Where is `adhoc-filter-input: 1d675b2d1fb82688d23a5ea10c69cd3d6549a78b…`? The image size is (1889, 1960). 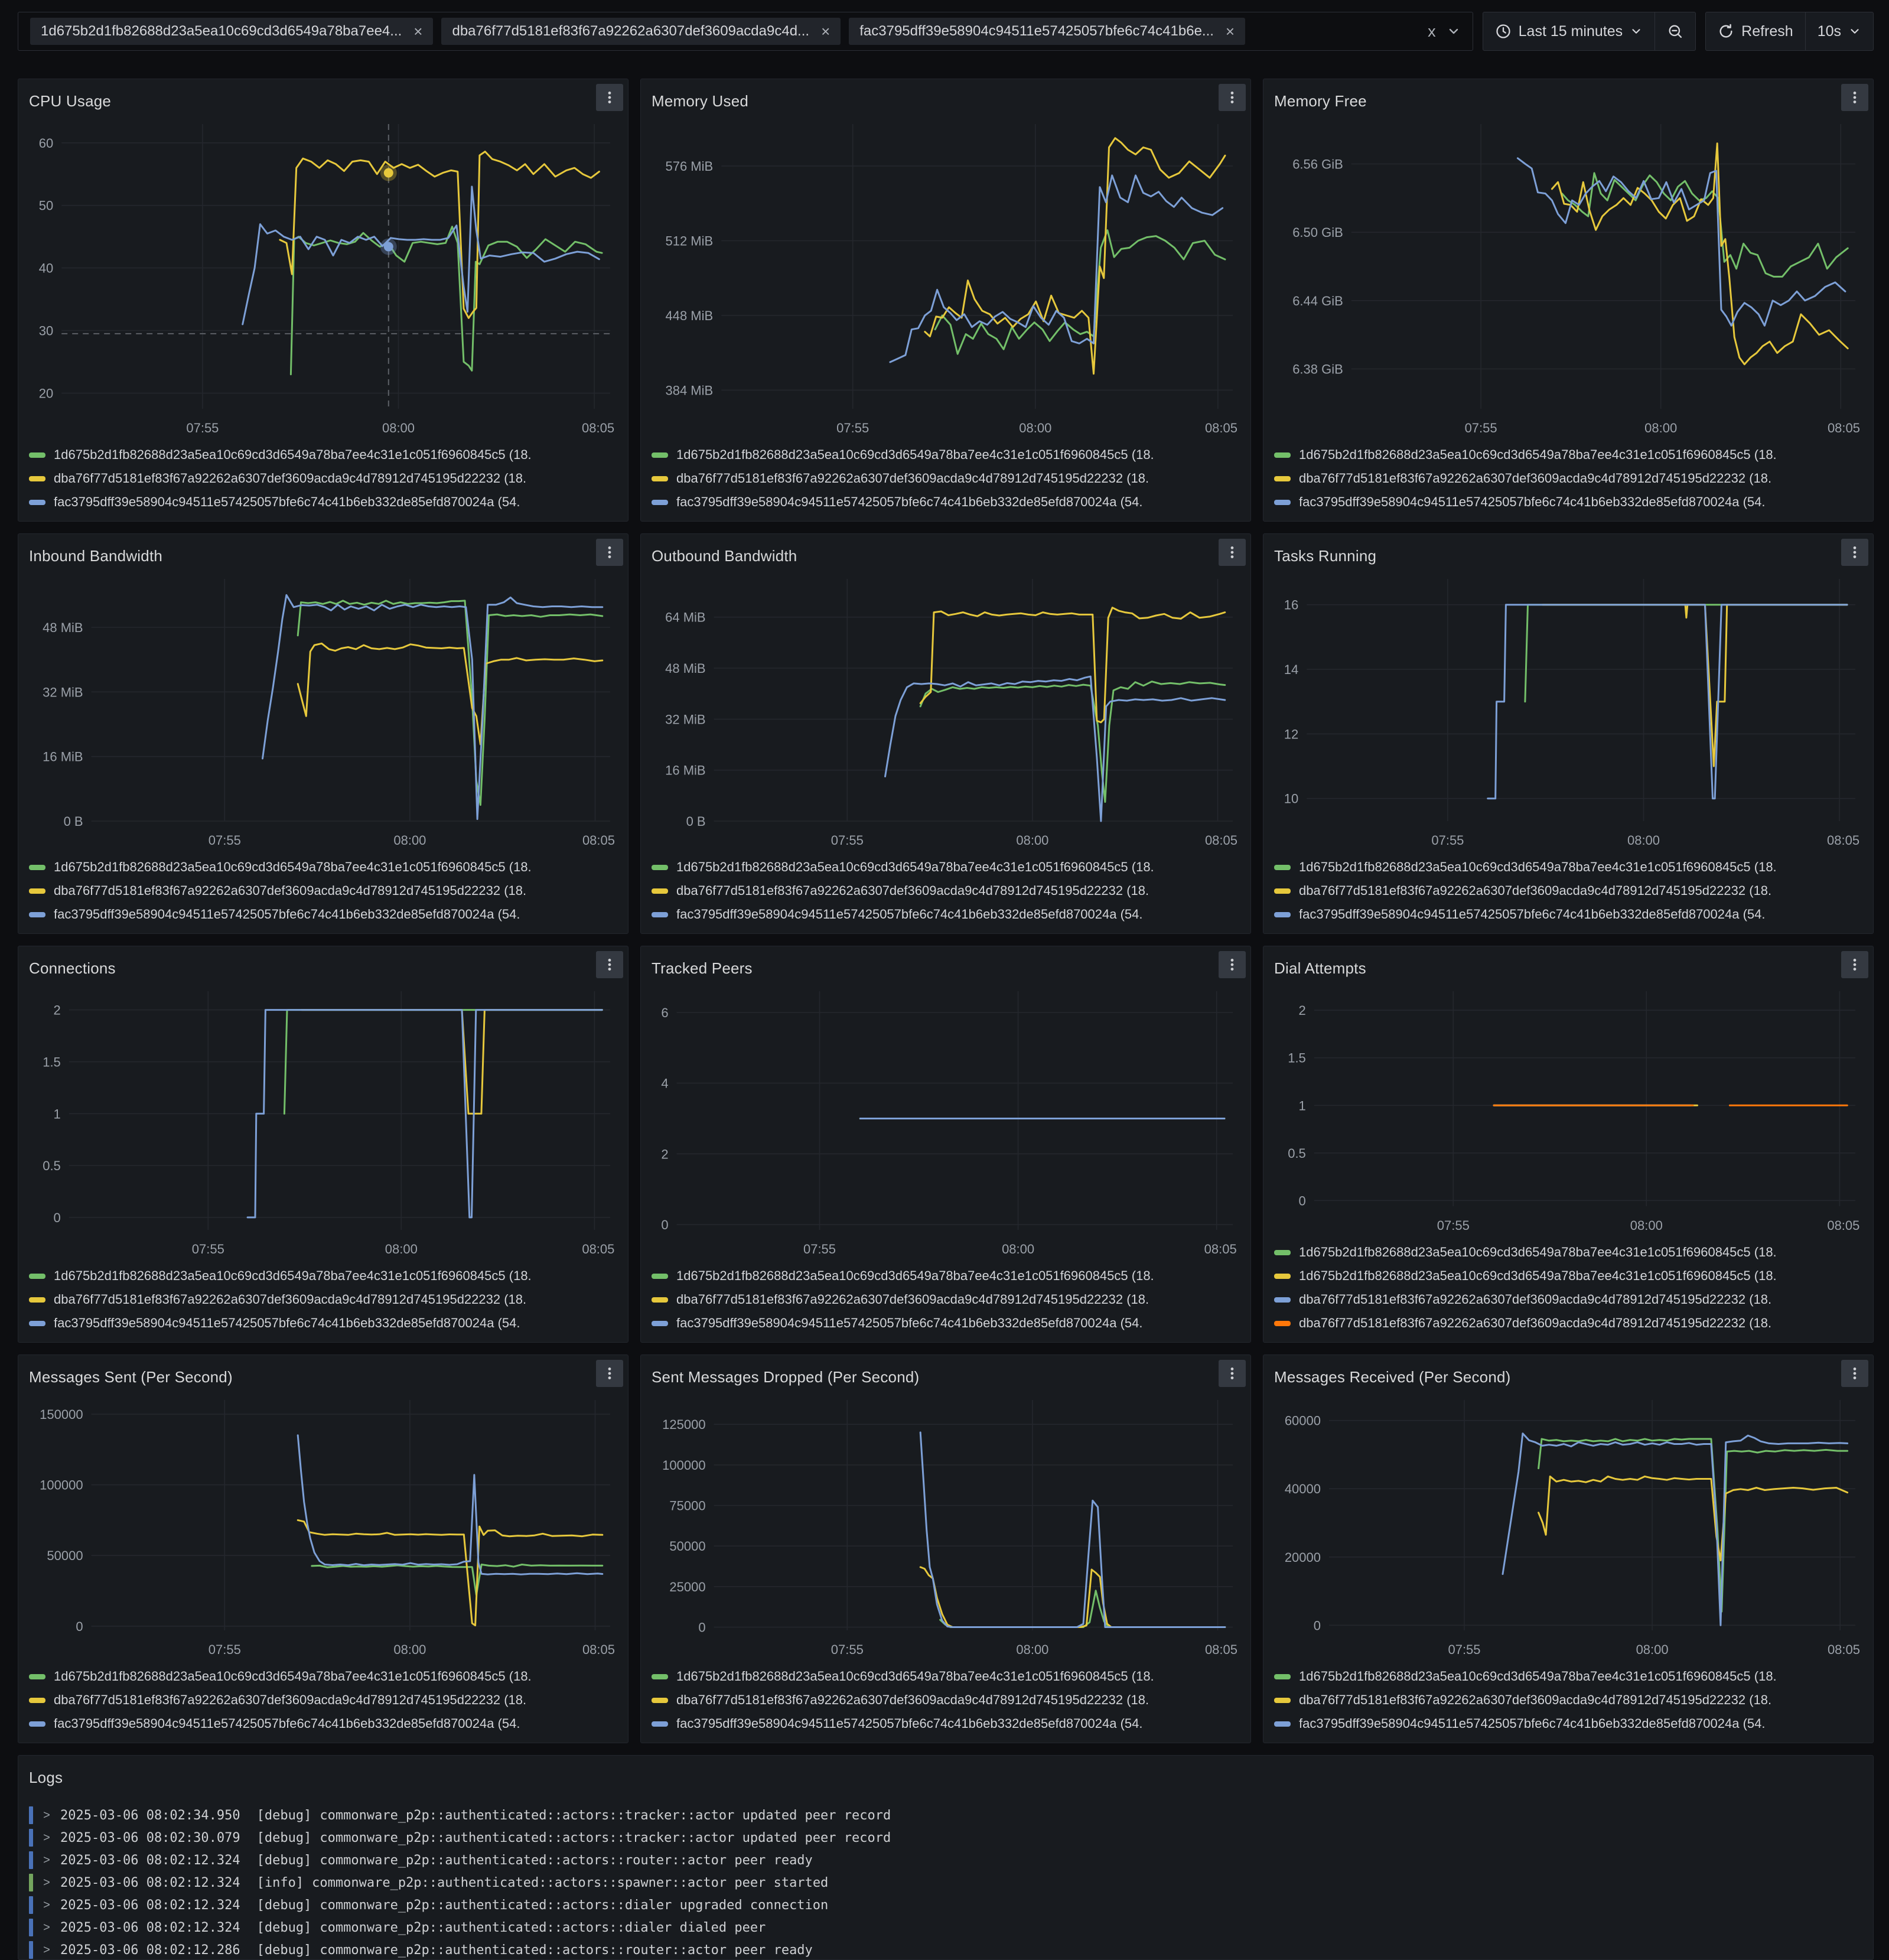
adhoc-filter-input: 1d675b2d1fb82688d23a5ea10c69cd3d6549a78b… is located at coordinates (745, 32).